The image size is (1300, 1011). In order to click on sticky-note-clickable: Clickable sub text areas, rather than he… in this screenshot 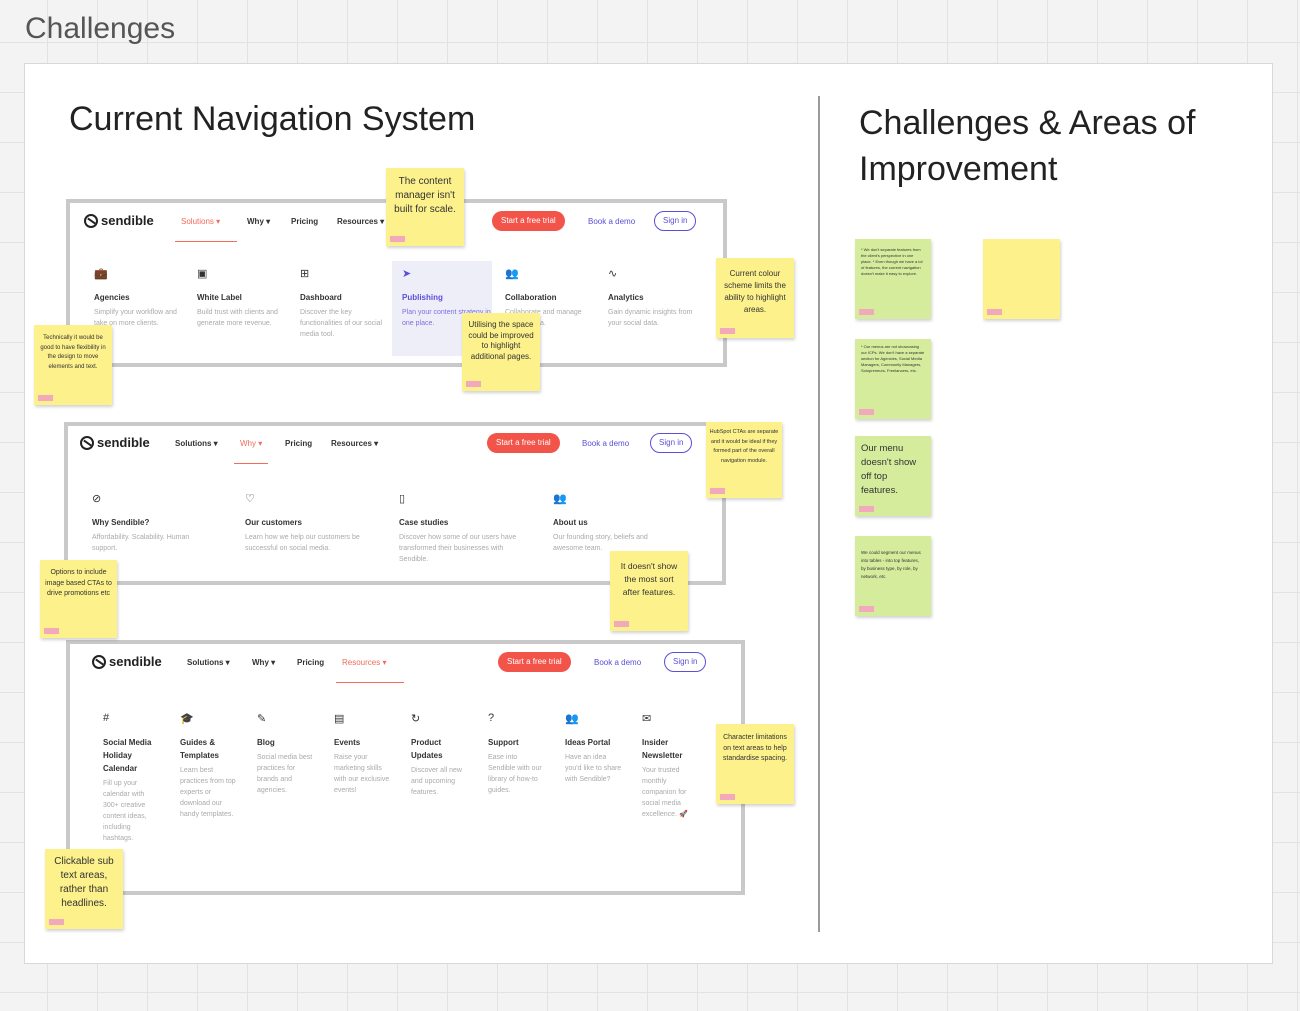, I will do `click(84, 889)`.